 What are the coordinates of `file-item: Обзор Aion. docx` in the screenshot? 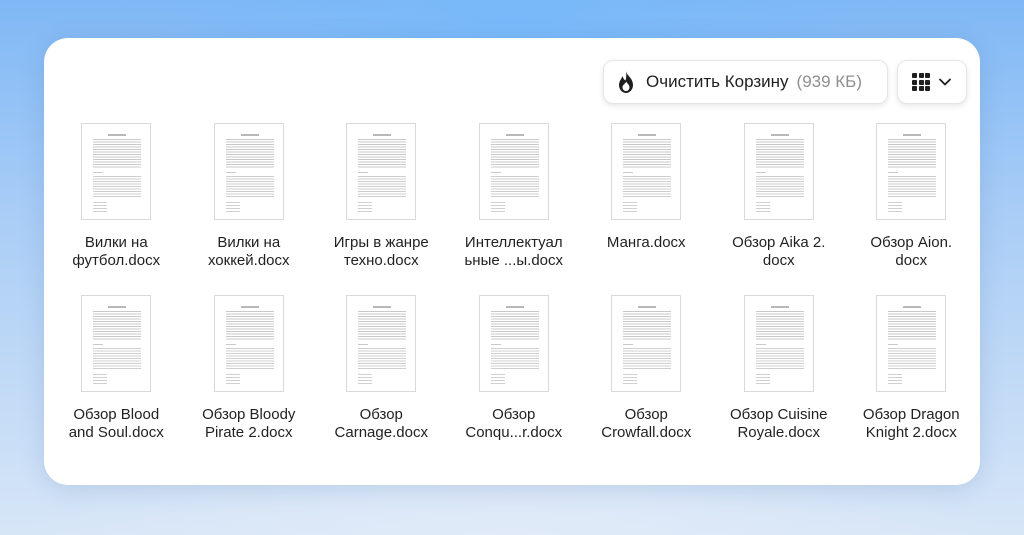 It's located at (911, 196).